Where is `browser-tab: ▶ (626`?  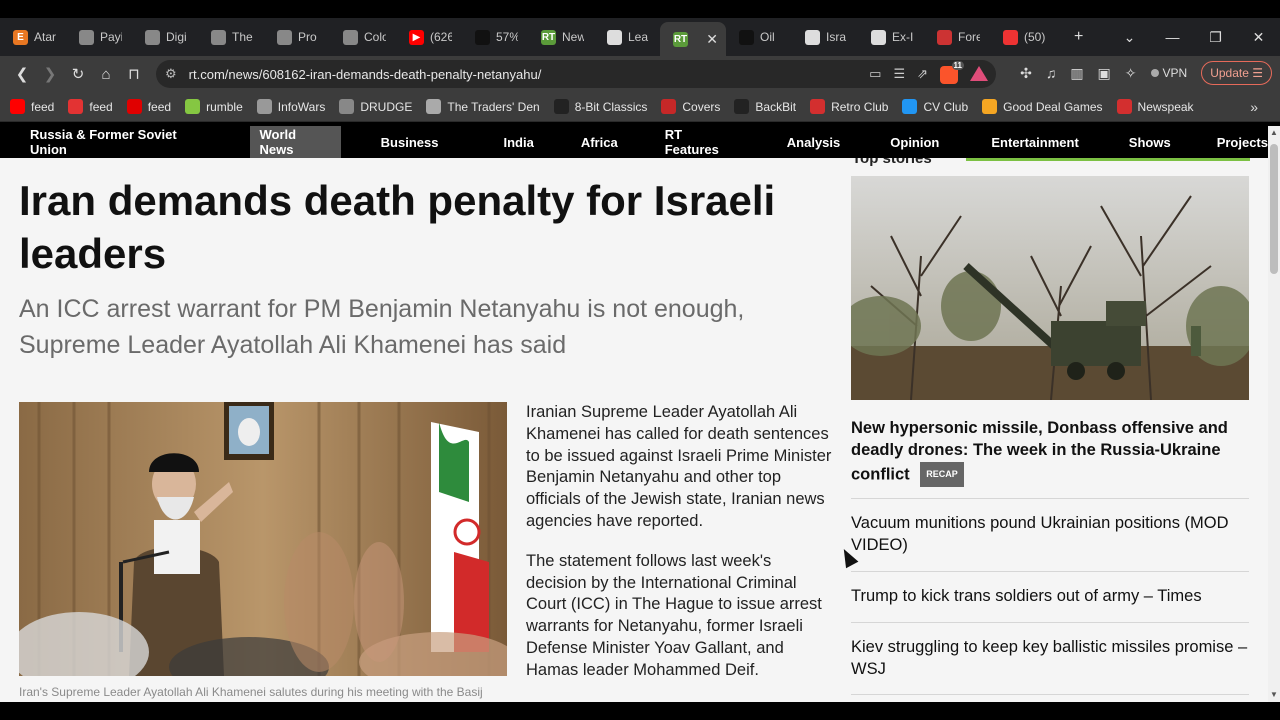 browser-tab: ▶ (626 is located at coordinates (429, 37).